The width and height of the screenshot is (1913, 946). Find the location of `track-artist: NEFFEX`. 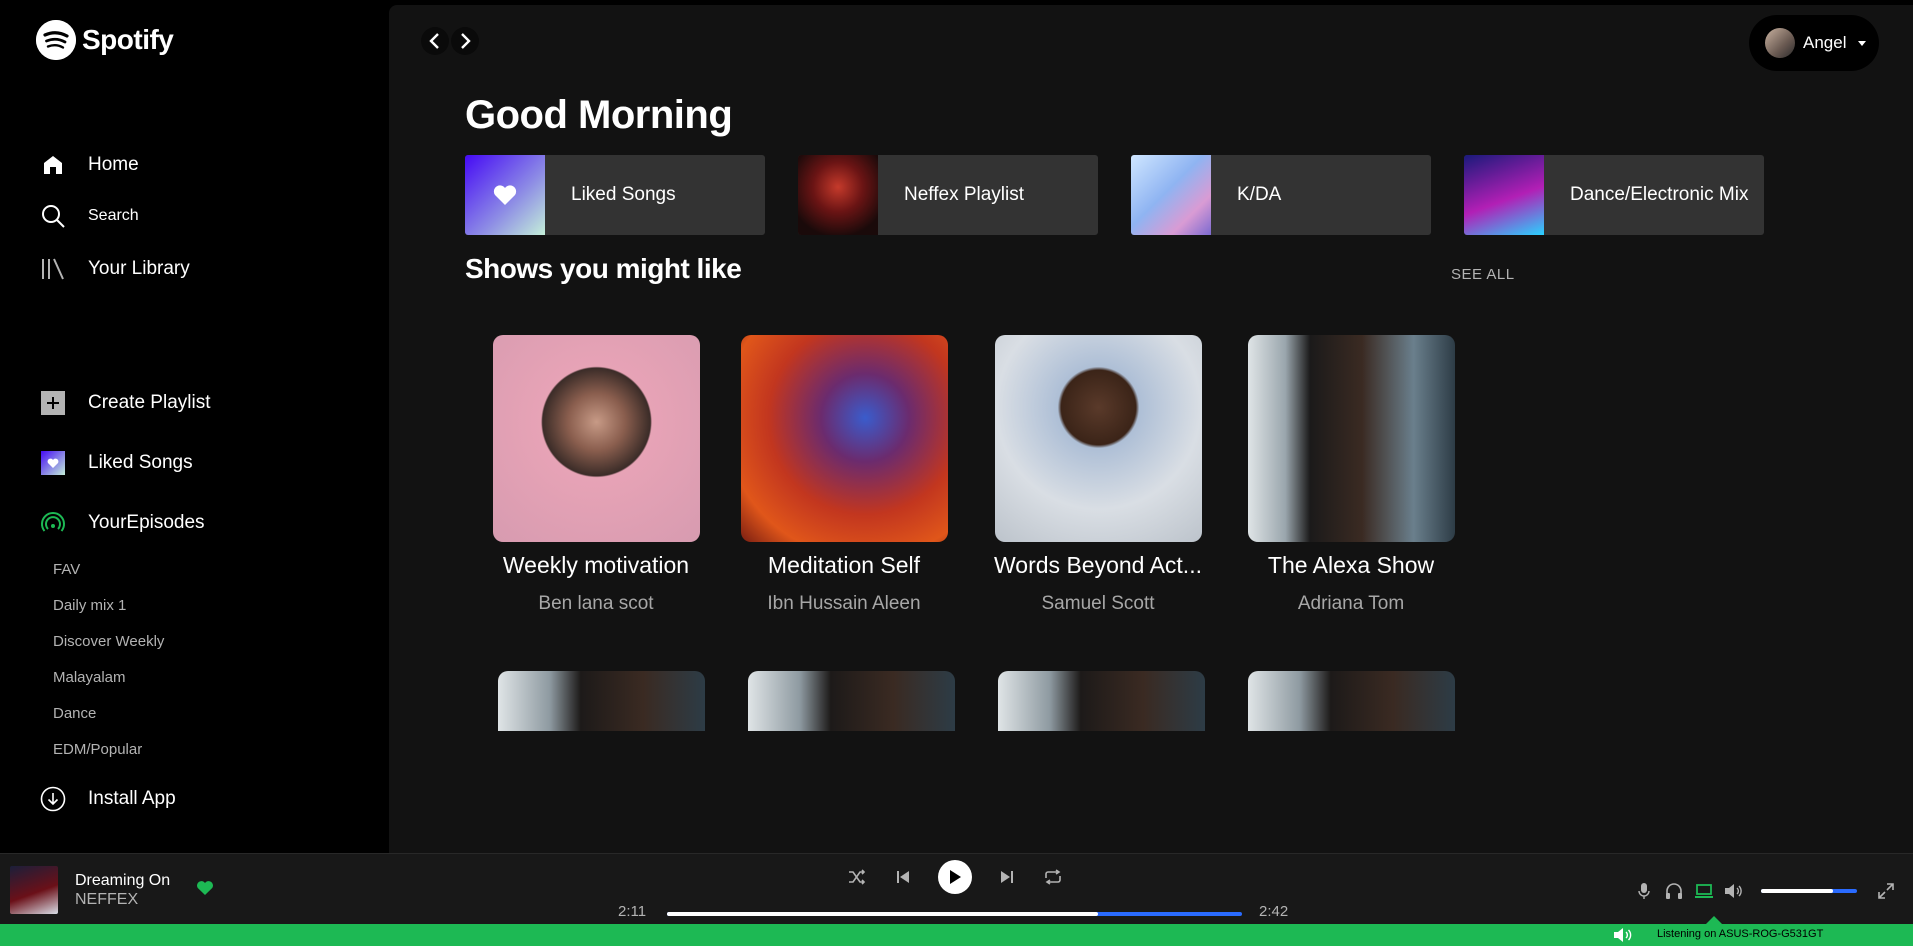

track-artist: NEFFEX is located at coordinates (106, 900).